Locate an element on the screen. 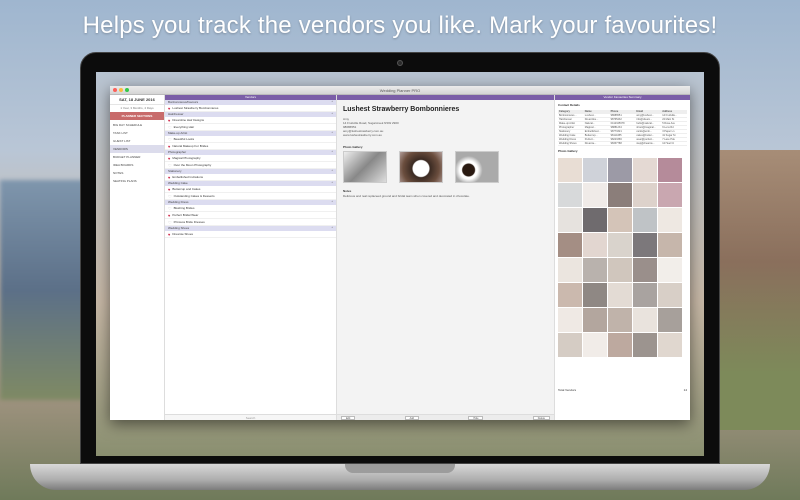  sidebar-item-budget-planner: BUDGET PLANNER is located at coordinates (137, 157).